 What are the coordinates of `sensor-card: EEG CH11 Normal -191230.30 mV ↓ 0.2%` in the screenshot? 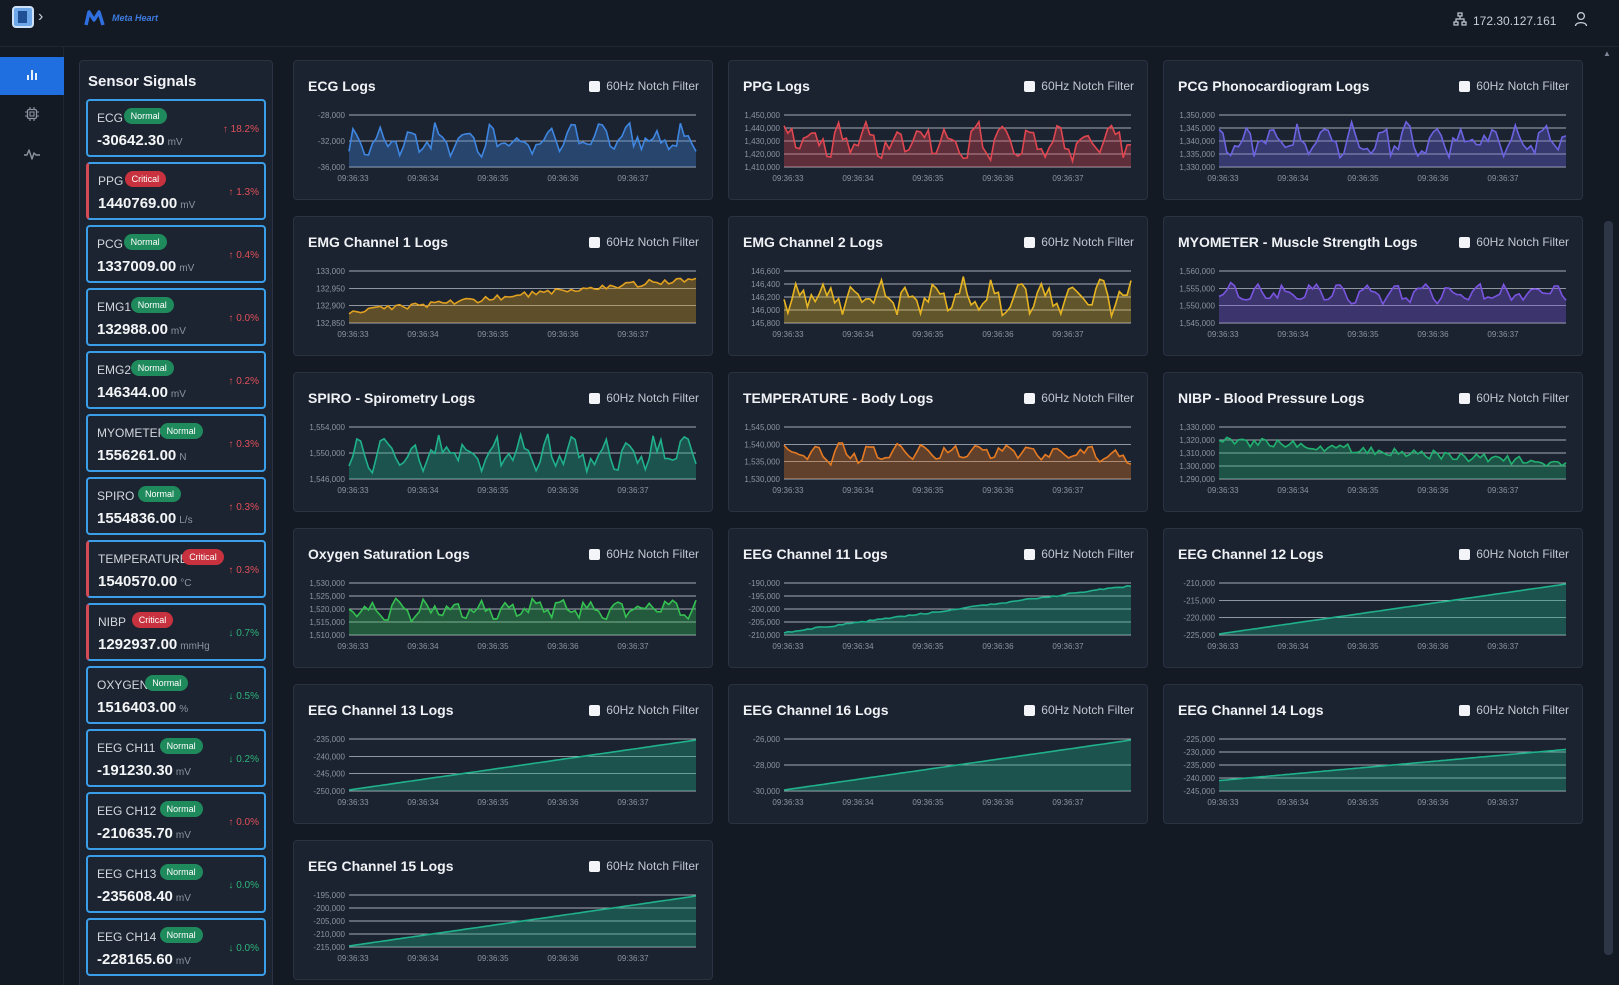 It's located at (176, 758).